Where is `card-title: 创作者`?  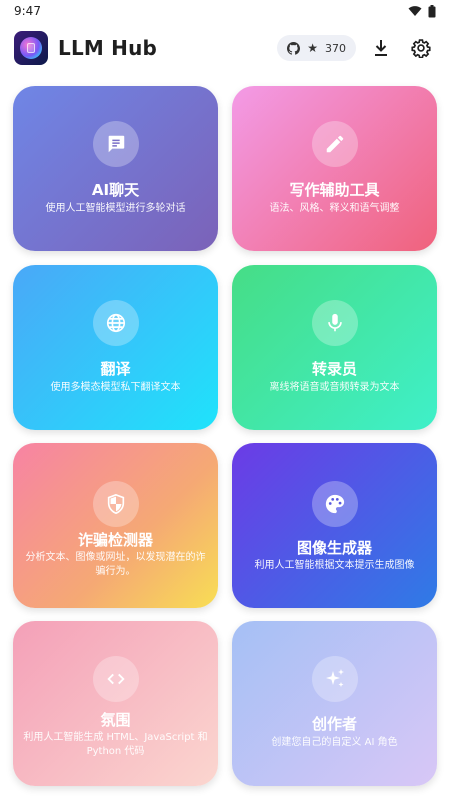 card-title: 创作者 is located at coordinates (334, 724).